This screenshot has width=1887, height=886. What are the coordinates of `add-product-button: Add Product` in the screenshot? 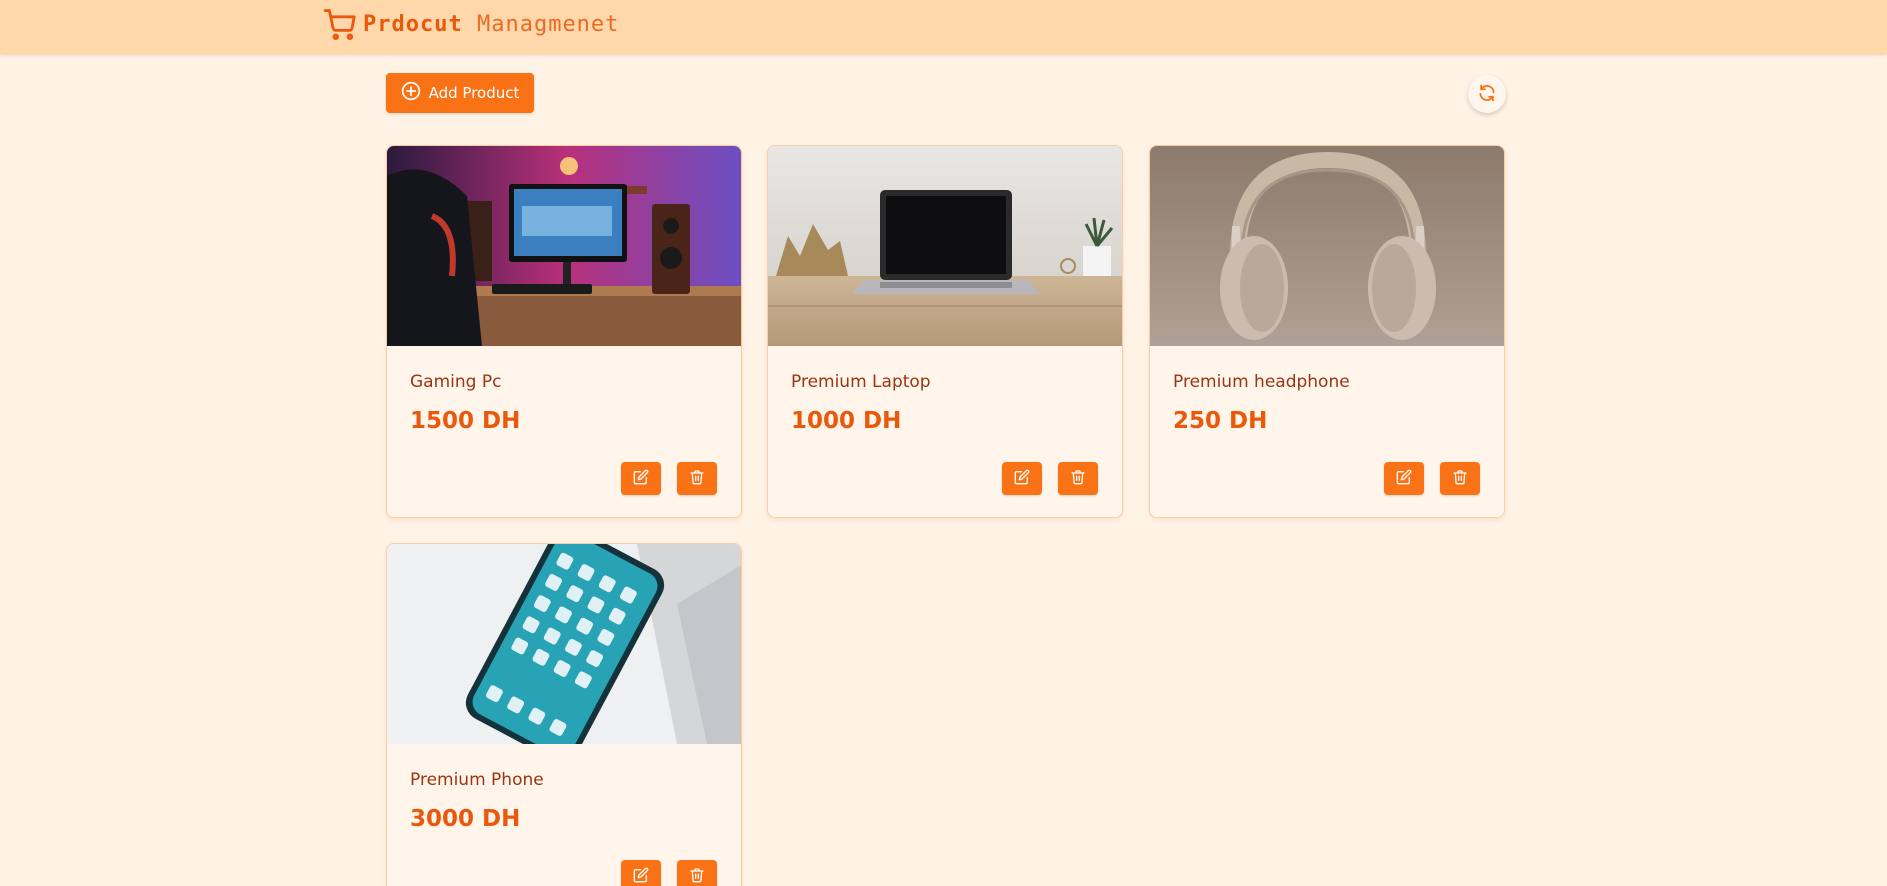 It's located at (460, 93).